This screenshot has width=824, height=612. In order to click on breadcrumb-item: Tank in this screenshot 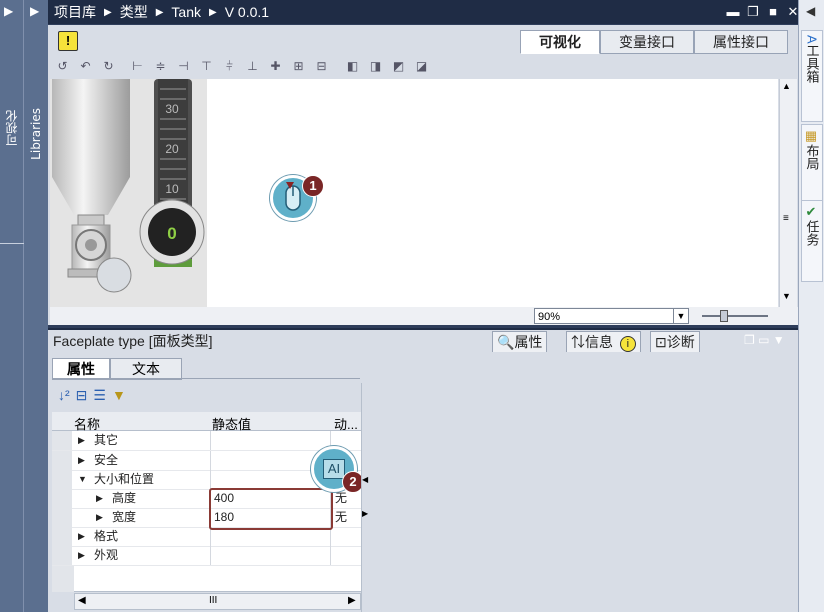, I will do `click(186, 12)`.